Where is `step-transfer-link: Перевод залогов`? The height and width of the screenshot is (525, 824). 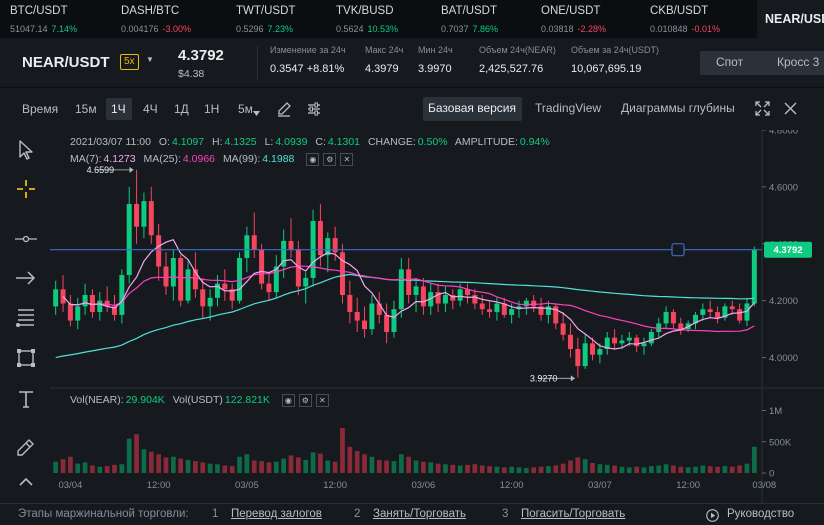 step-transfer-link: Перевод залогов is located at coordinates (276, 514).